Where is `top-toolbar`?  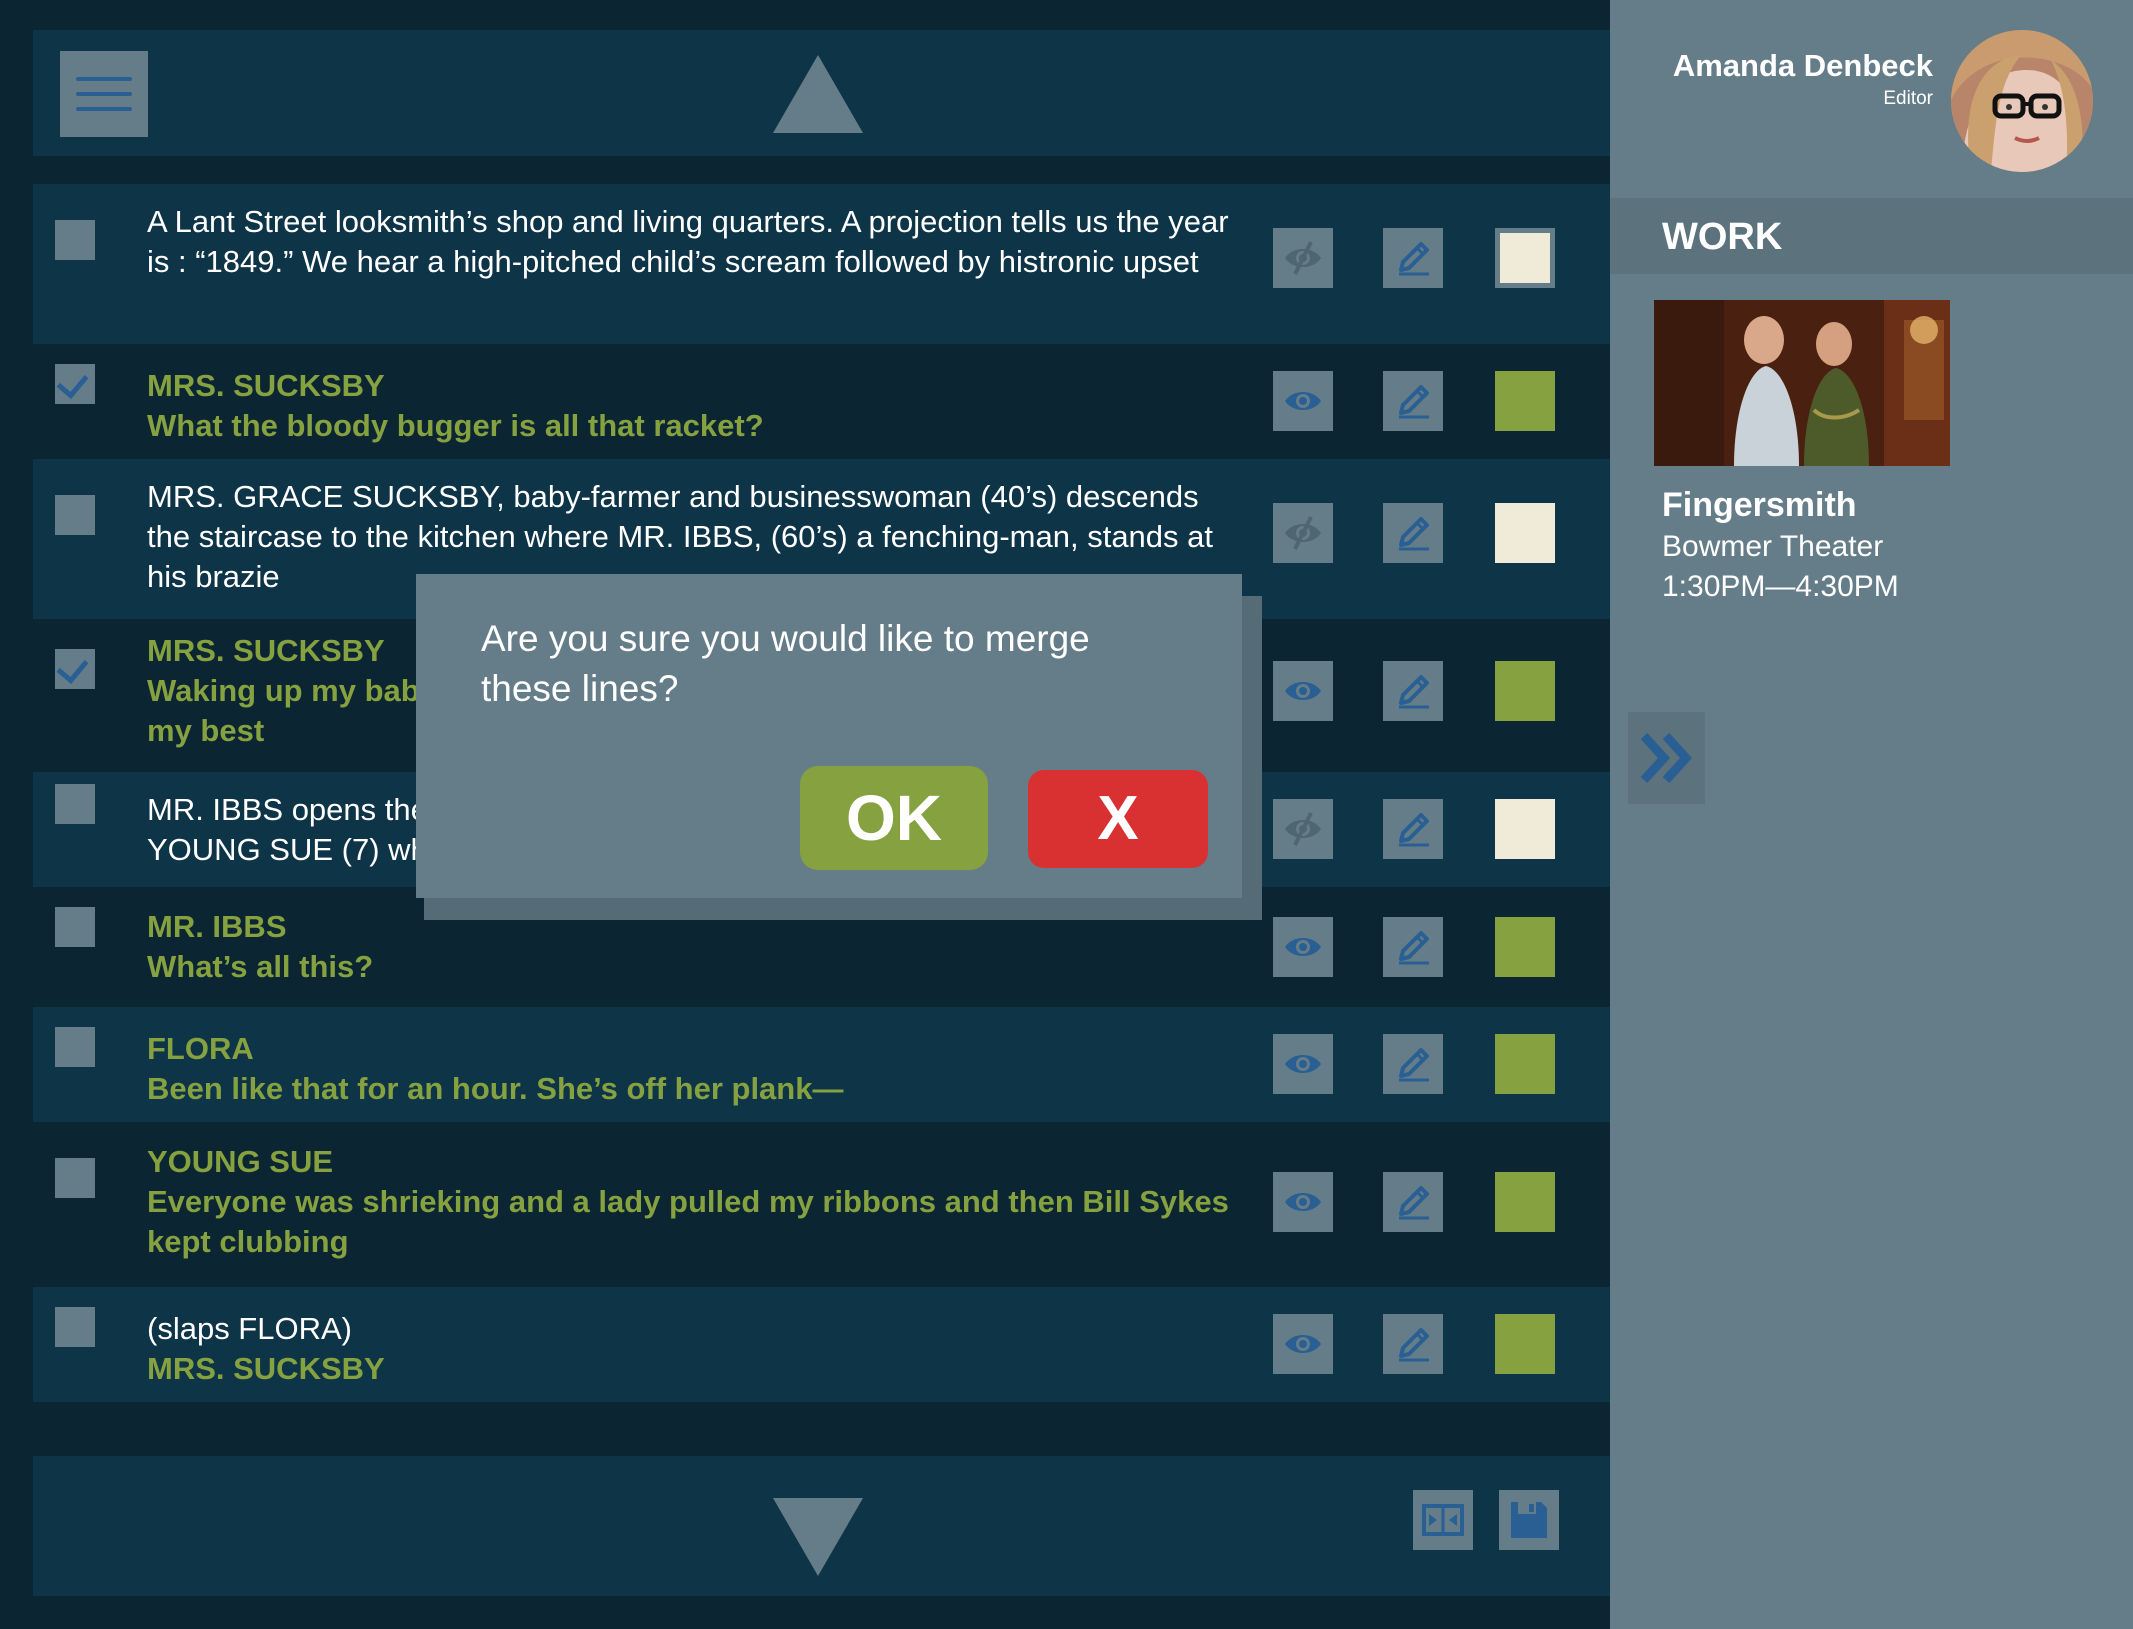 top-toolbar is located at coordinates (821, 93).